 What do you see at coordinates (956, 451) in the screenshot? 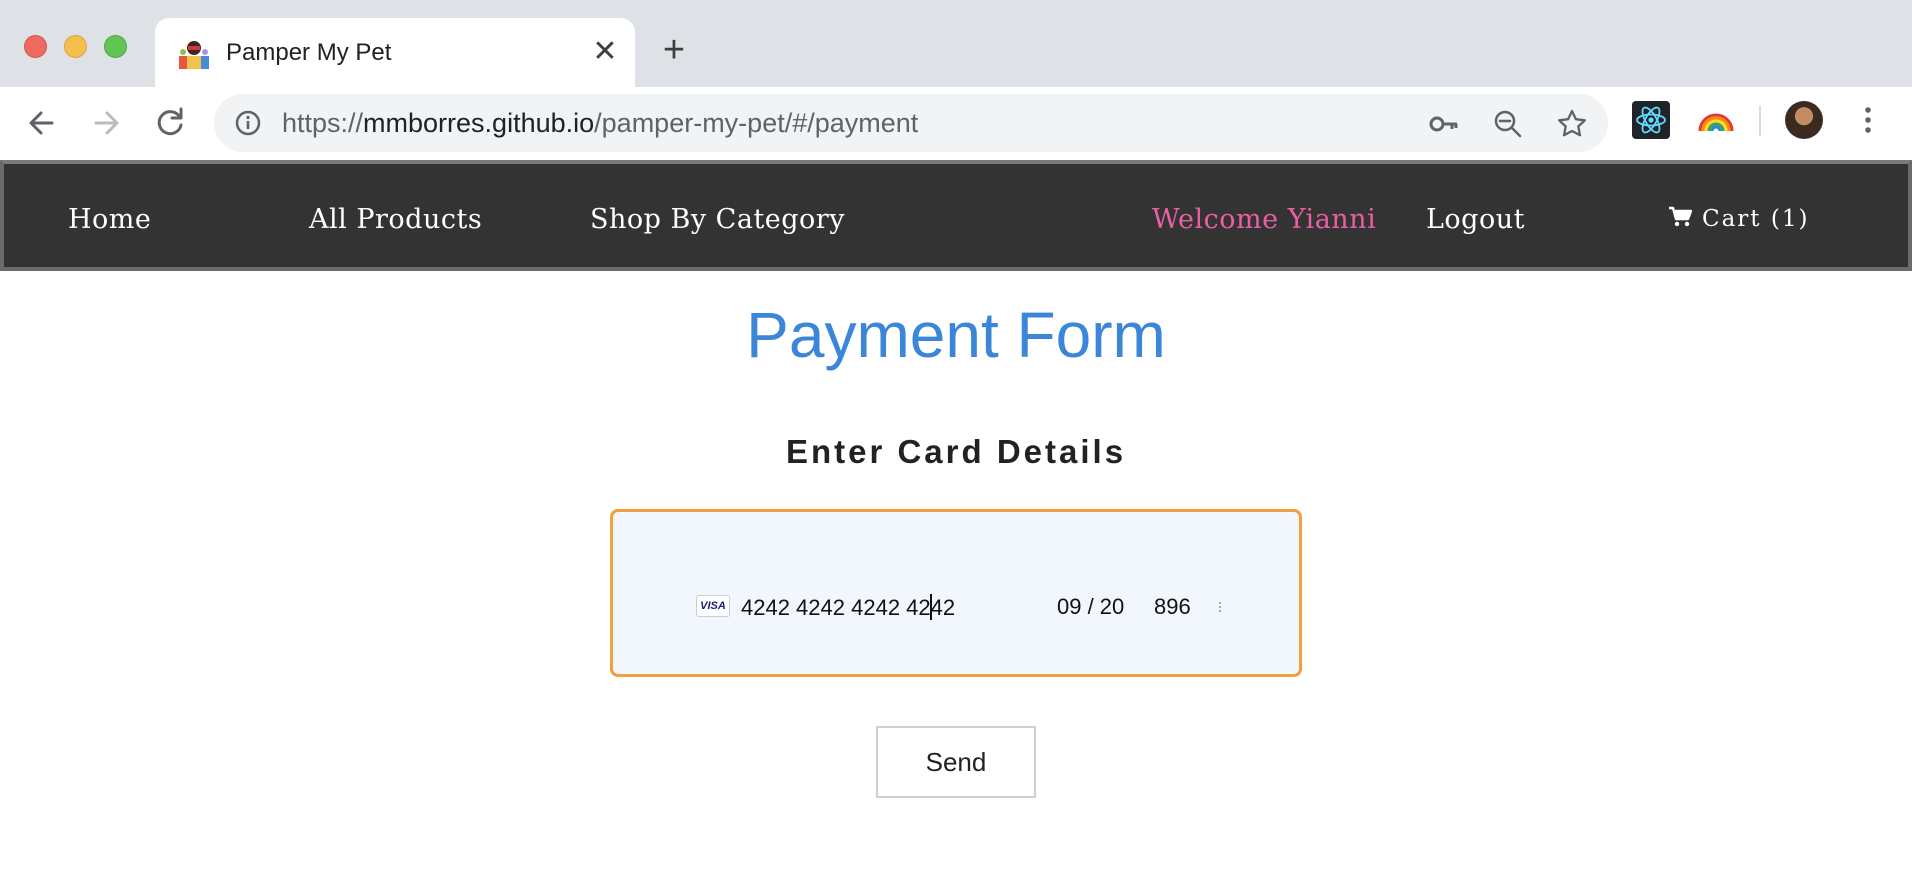
I see `card-details-heading: Enter Card Details` at bounding box center [956, 451].